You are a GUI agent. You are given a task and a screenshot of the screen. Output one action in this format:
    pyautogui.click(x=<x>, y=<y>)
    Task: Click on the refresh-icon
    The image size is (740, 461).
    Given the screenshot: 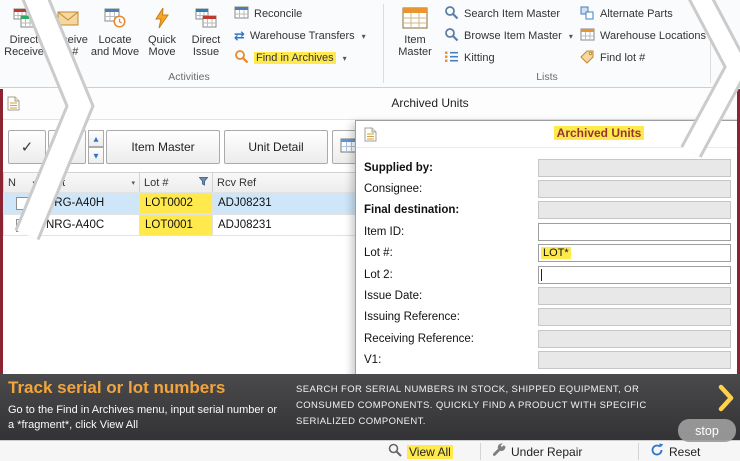 What is the action you would take?
    pyautogui.click(x=657, y=451)
    